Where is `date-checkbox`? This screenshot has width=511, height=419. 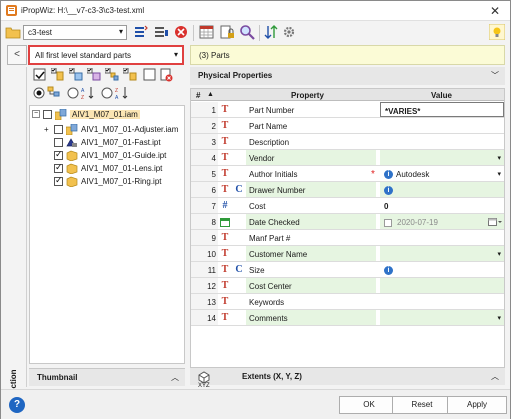
date-checkbox is located at coordinates (388, 222).